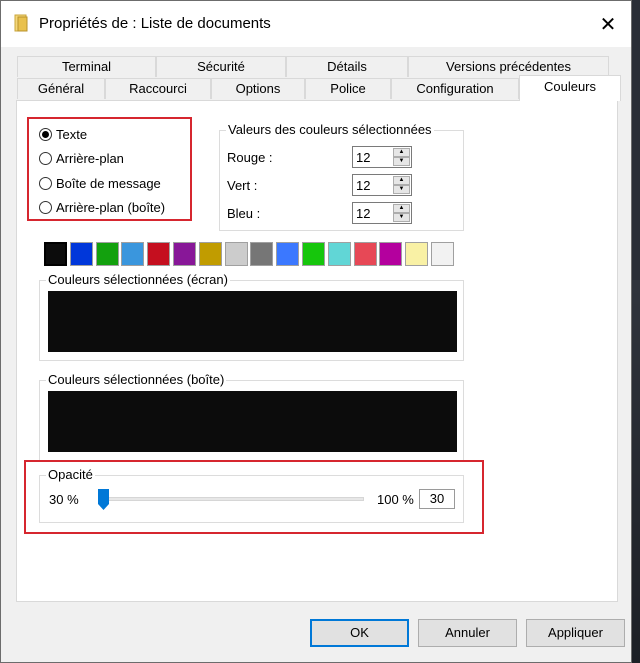  I want to click on tab-general: Général, so click(61, 88).